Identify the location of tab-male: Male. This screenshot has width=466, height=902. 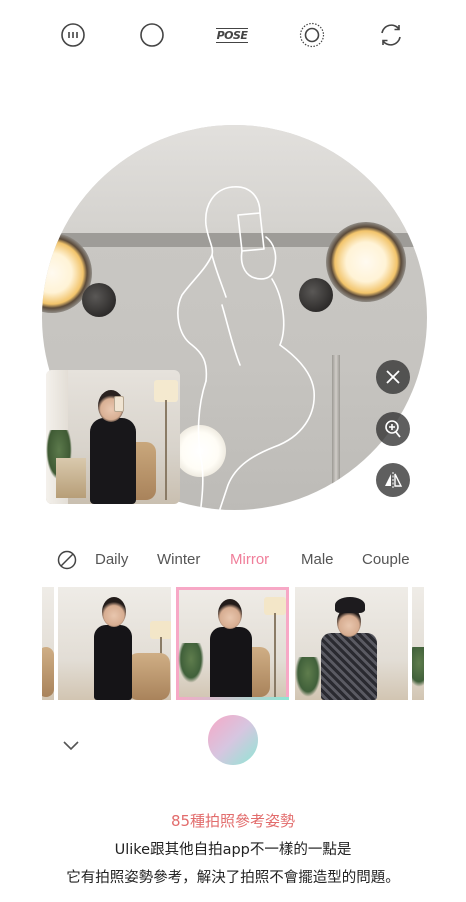
(317, 559).